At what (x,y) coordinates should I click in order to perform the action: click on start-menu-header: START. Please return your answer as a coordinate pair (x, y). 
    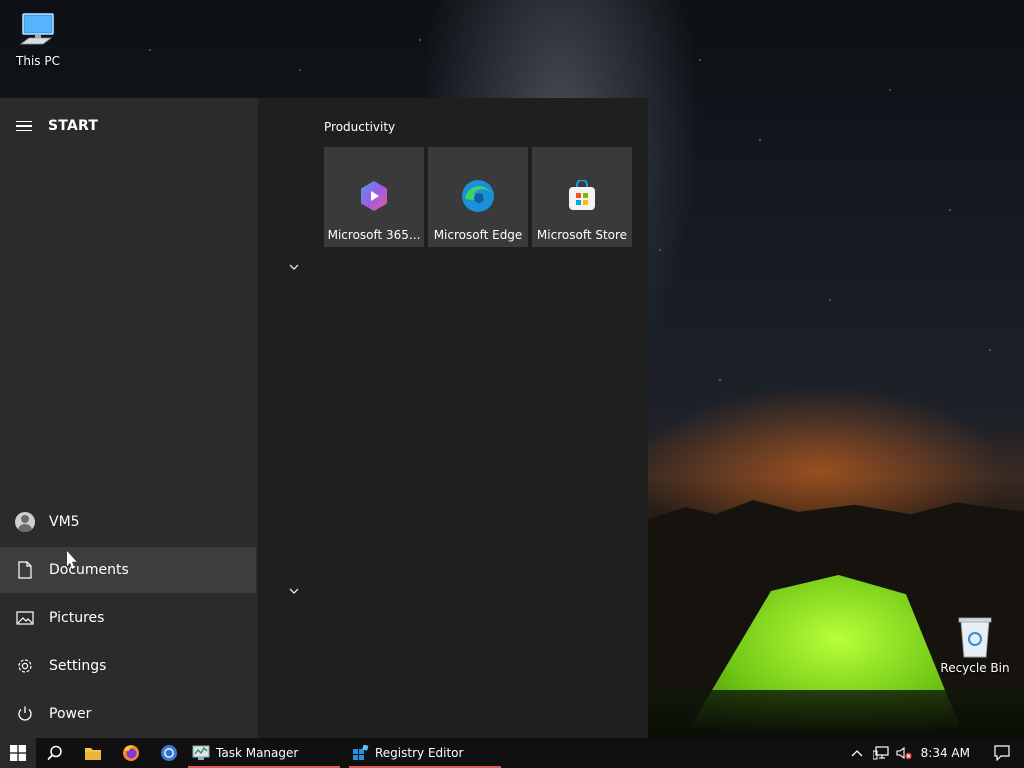
    Looking at the image, I should click on (129, 126).